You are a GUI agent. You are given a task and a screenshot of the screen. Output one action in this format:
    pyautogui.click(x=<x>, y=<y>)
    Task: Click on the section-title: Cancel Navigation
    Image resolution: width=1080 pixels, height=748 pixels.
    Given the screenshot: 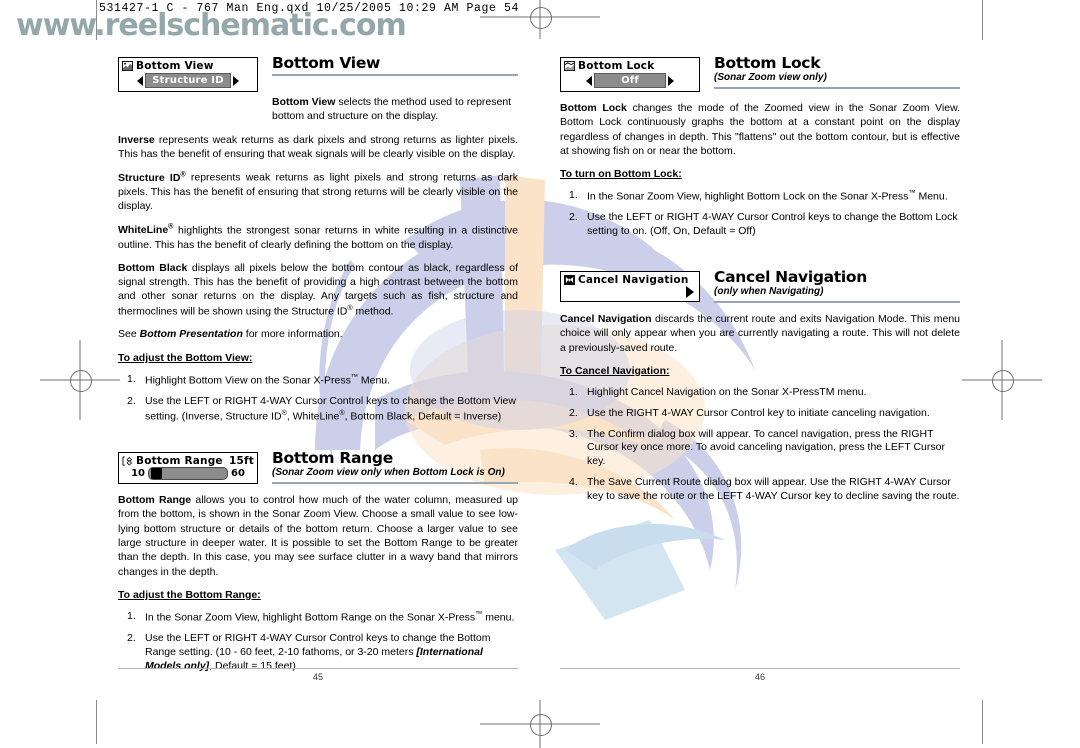 What is the action you would take?
    pyautogui.click(x=790, y=277)
    